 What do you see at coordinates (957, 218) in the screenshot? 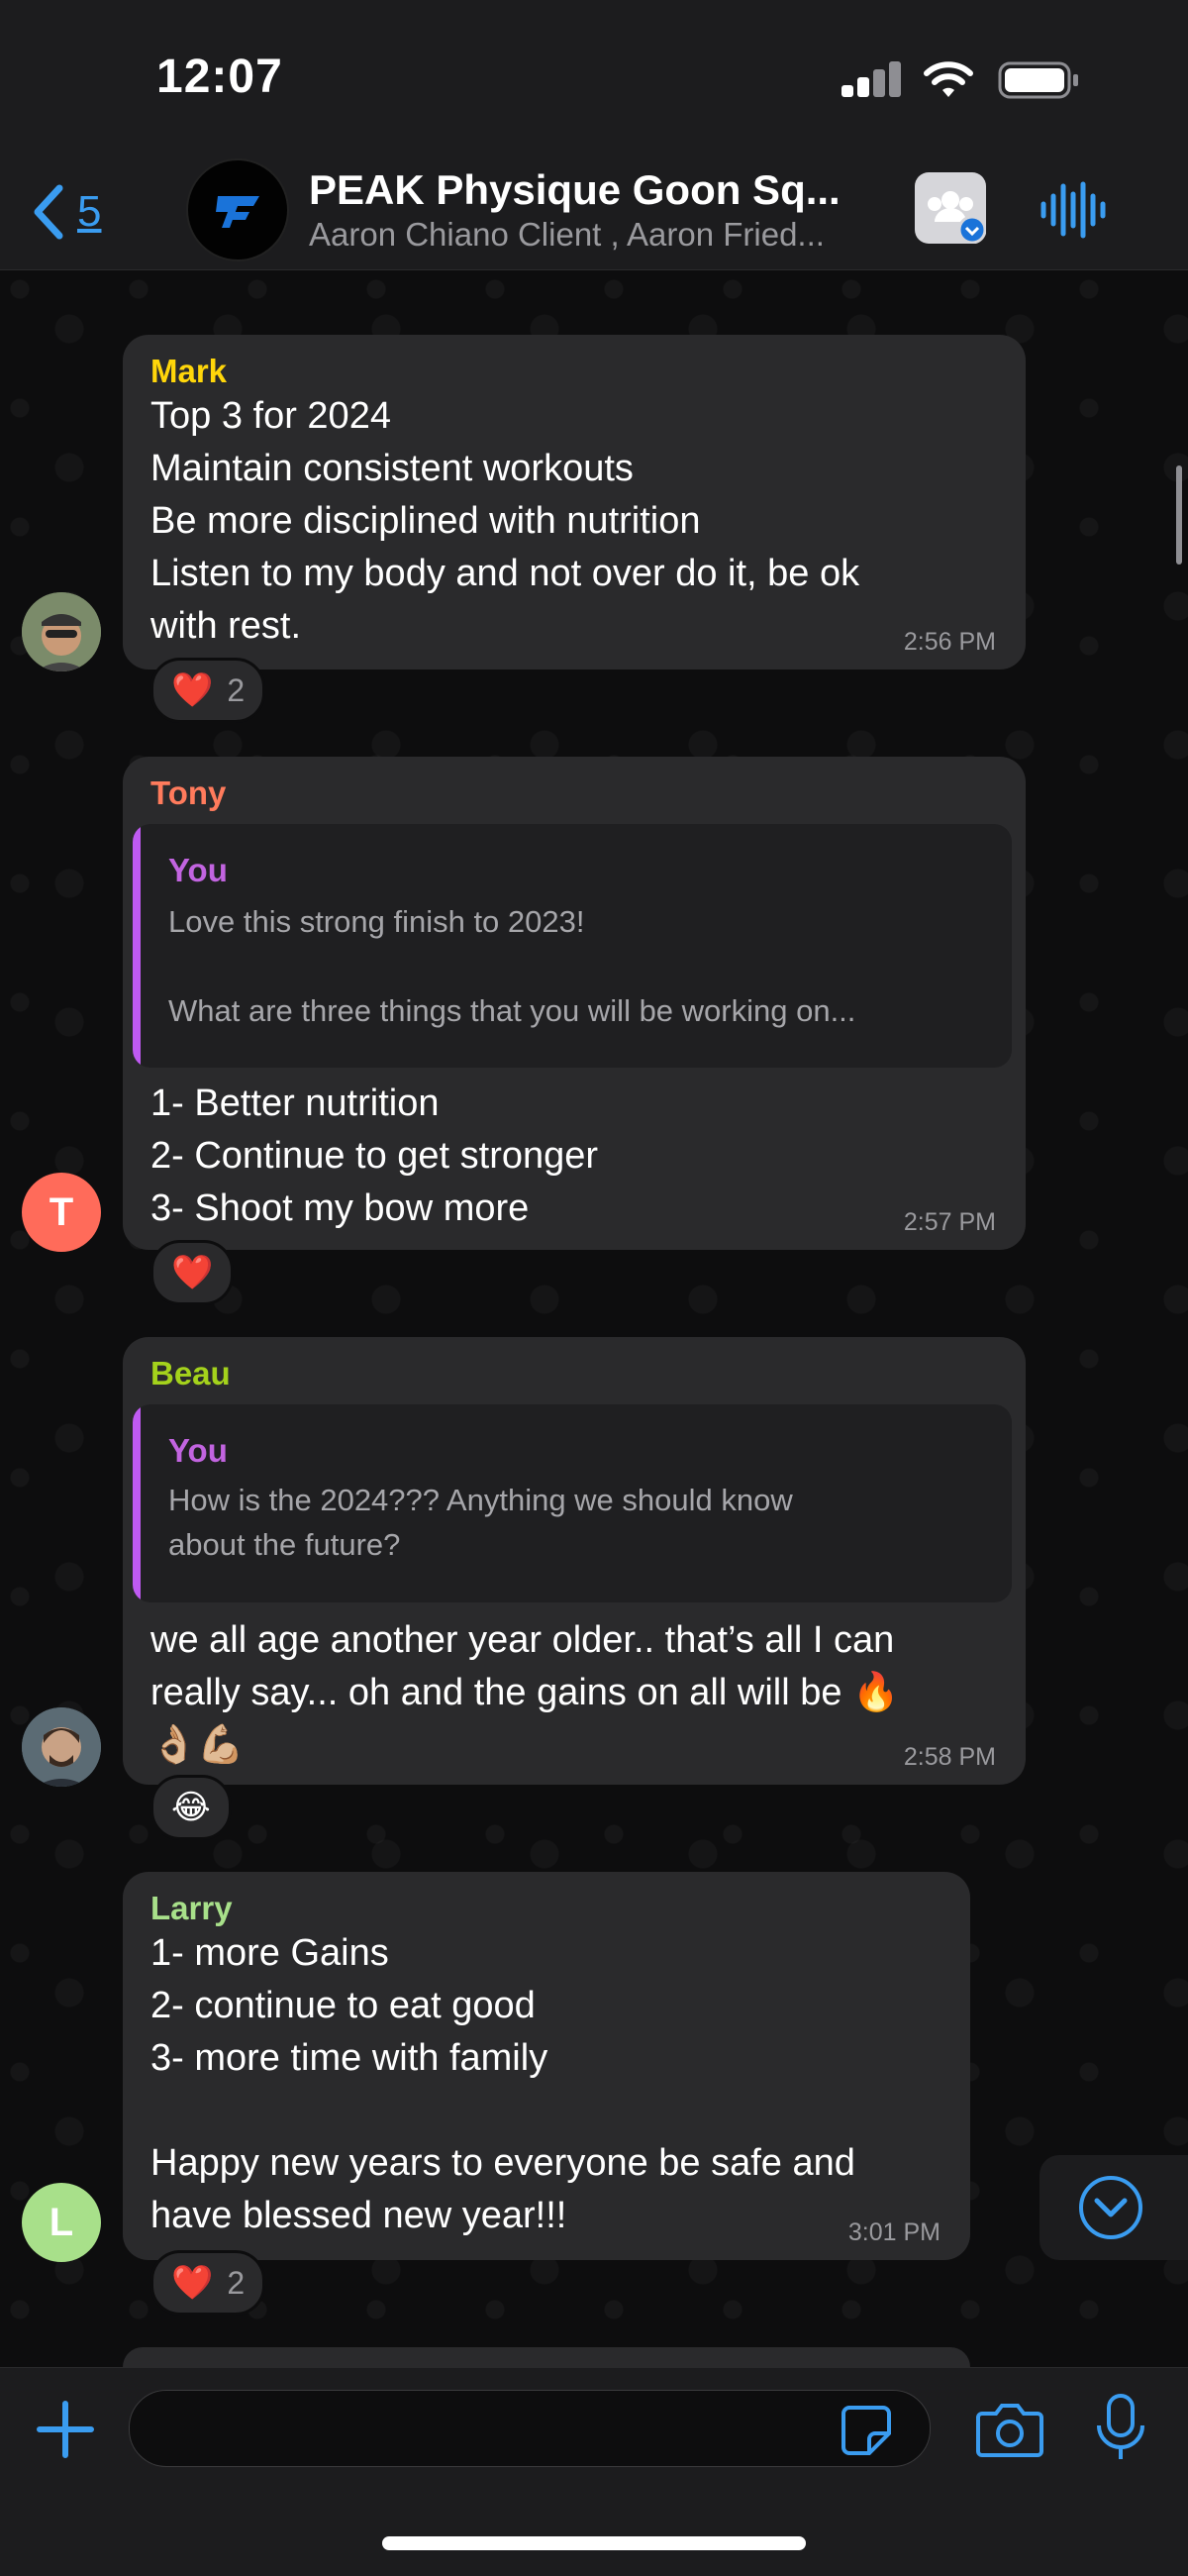
I see `group-icon` at bounding box center [957, 218].